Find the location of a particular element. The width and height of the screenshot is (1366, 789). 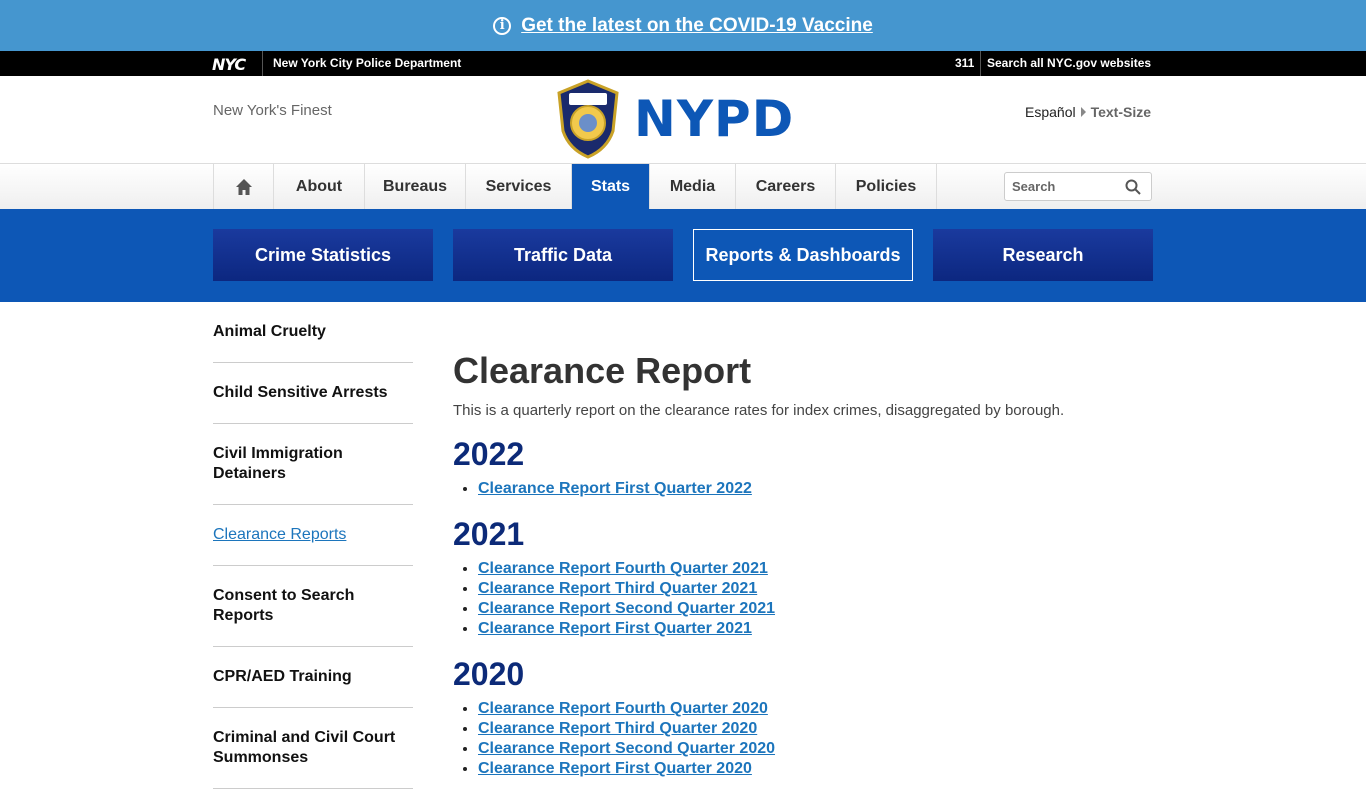

traffic-data-button: Traffic Data is located at coordinates (563, 255).